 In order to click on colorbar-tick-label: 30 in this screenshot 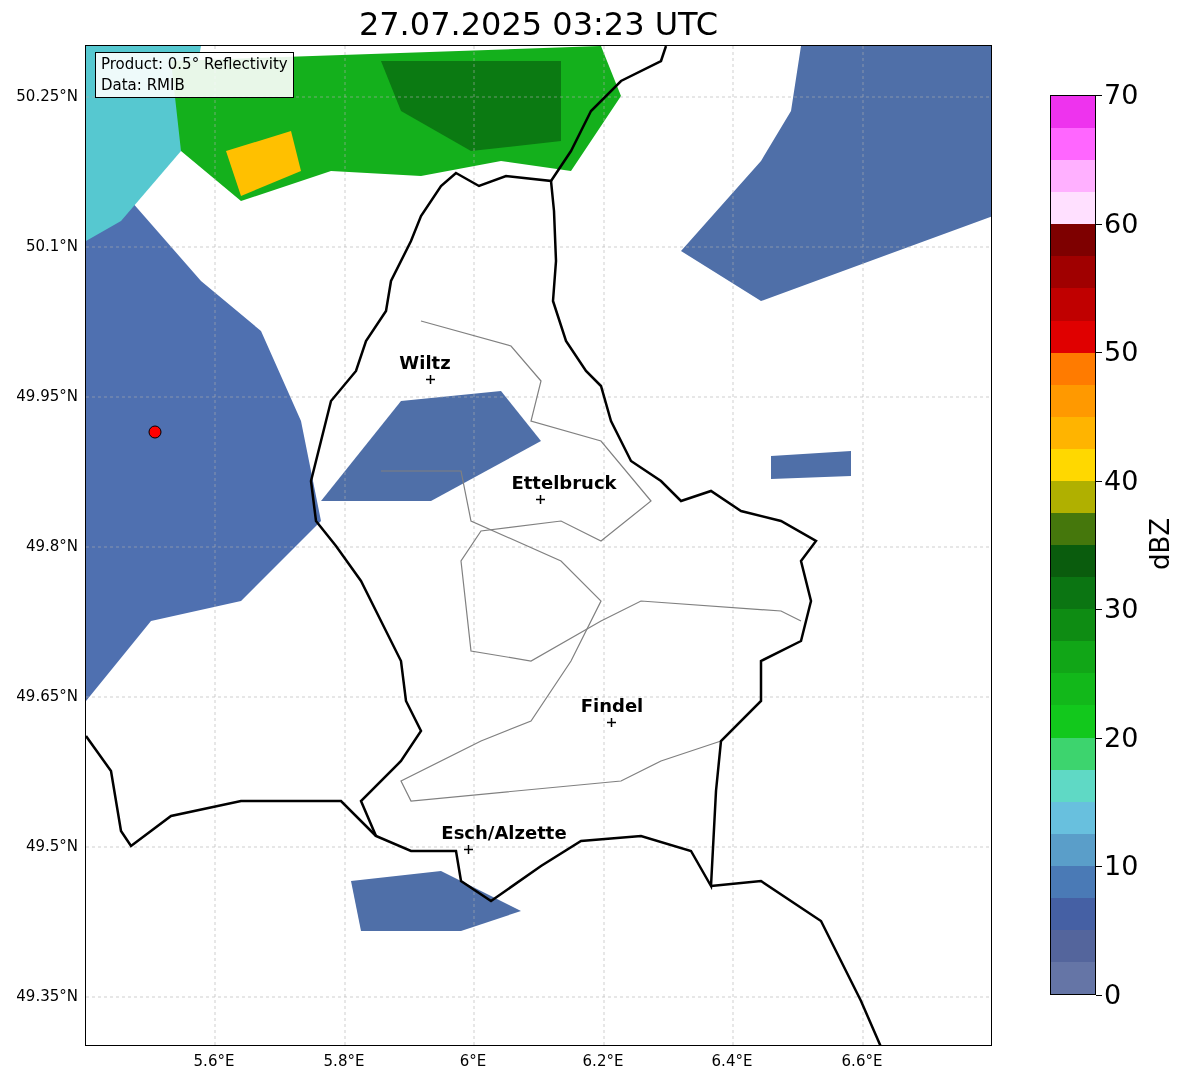, I will do `click(1121, 609)`.